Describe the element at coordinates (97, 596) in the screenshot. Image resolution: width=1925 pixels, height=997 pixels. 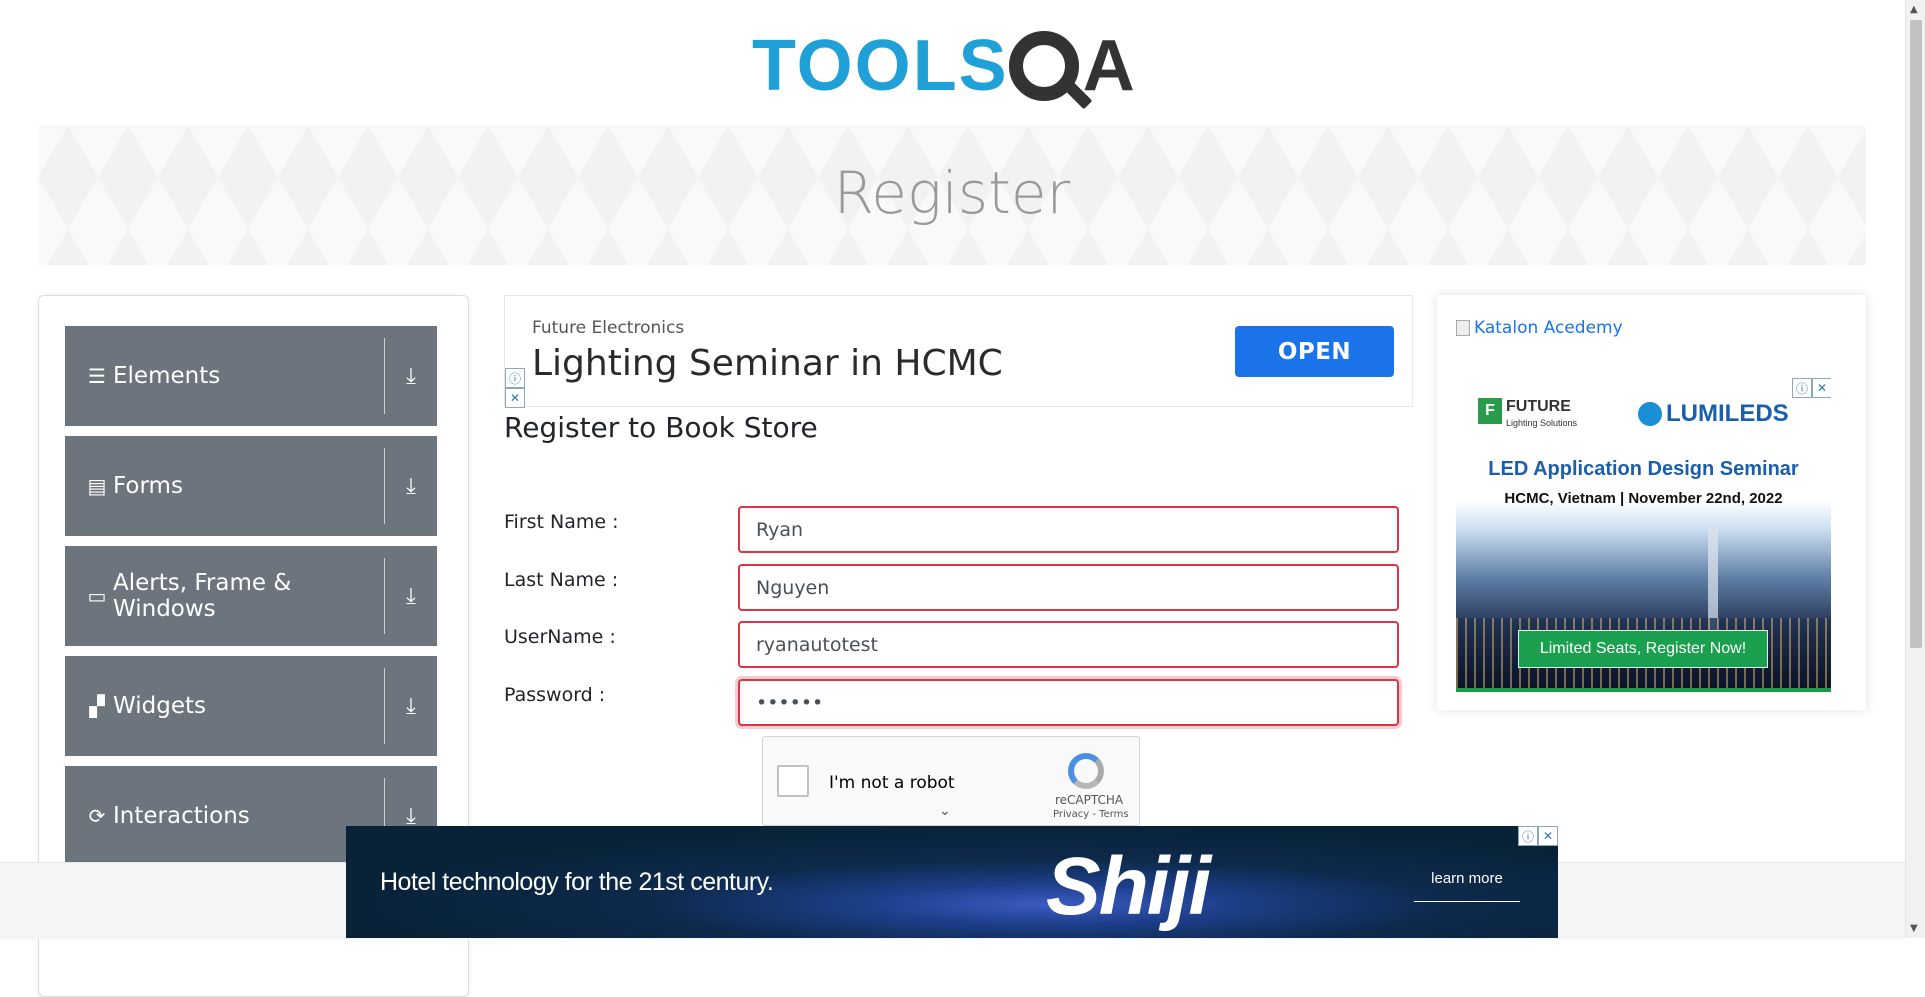
I see `window-icon: ▭` at that location.